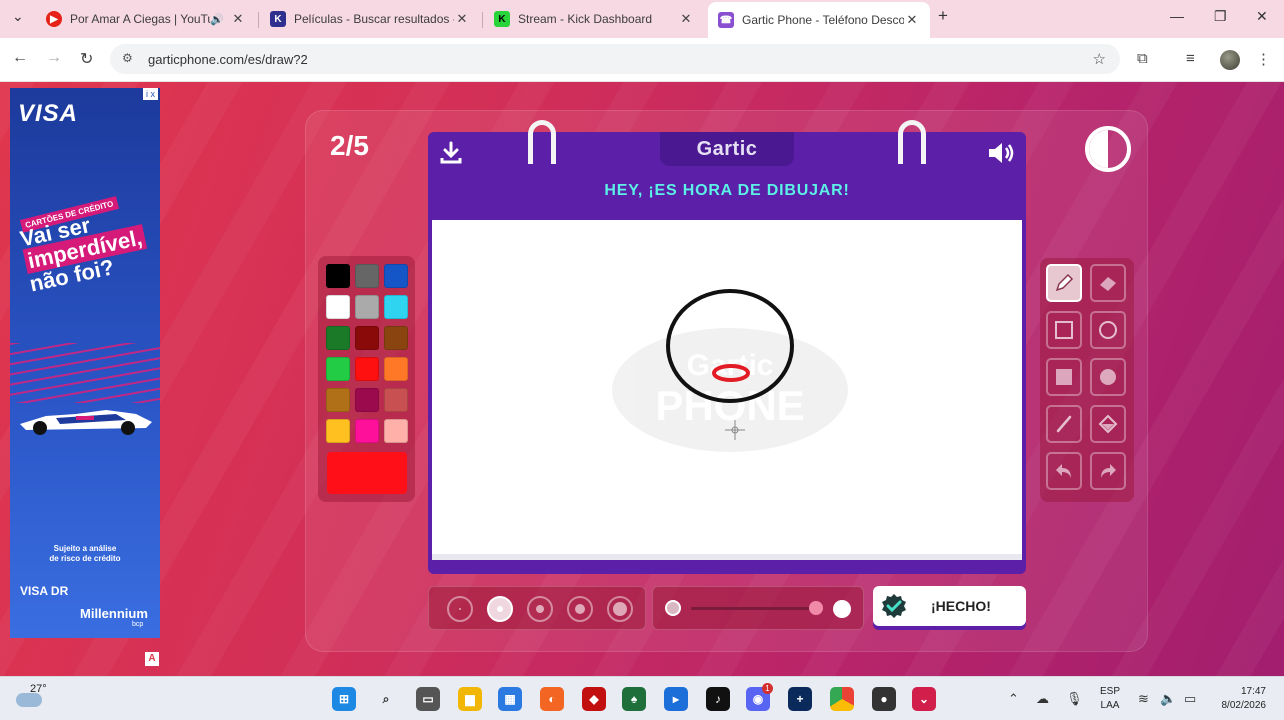 Image resolution: width=1284 pixels, height=720 pixels. I want to click on opacity-slider, so click(758, 608).